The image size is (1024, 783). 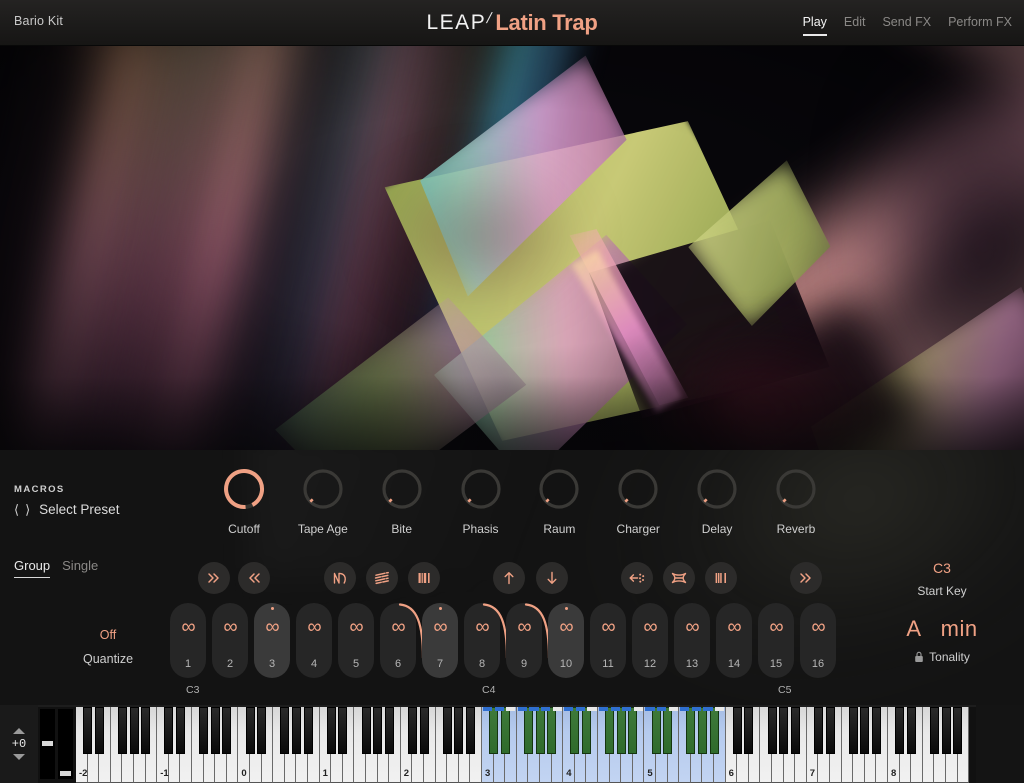 What do you see at coordinates (27, 509) in the screenshot?
I see `chevron-right-icon: ⟩` at bounding box center [27, 509].